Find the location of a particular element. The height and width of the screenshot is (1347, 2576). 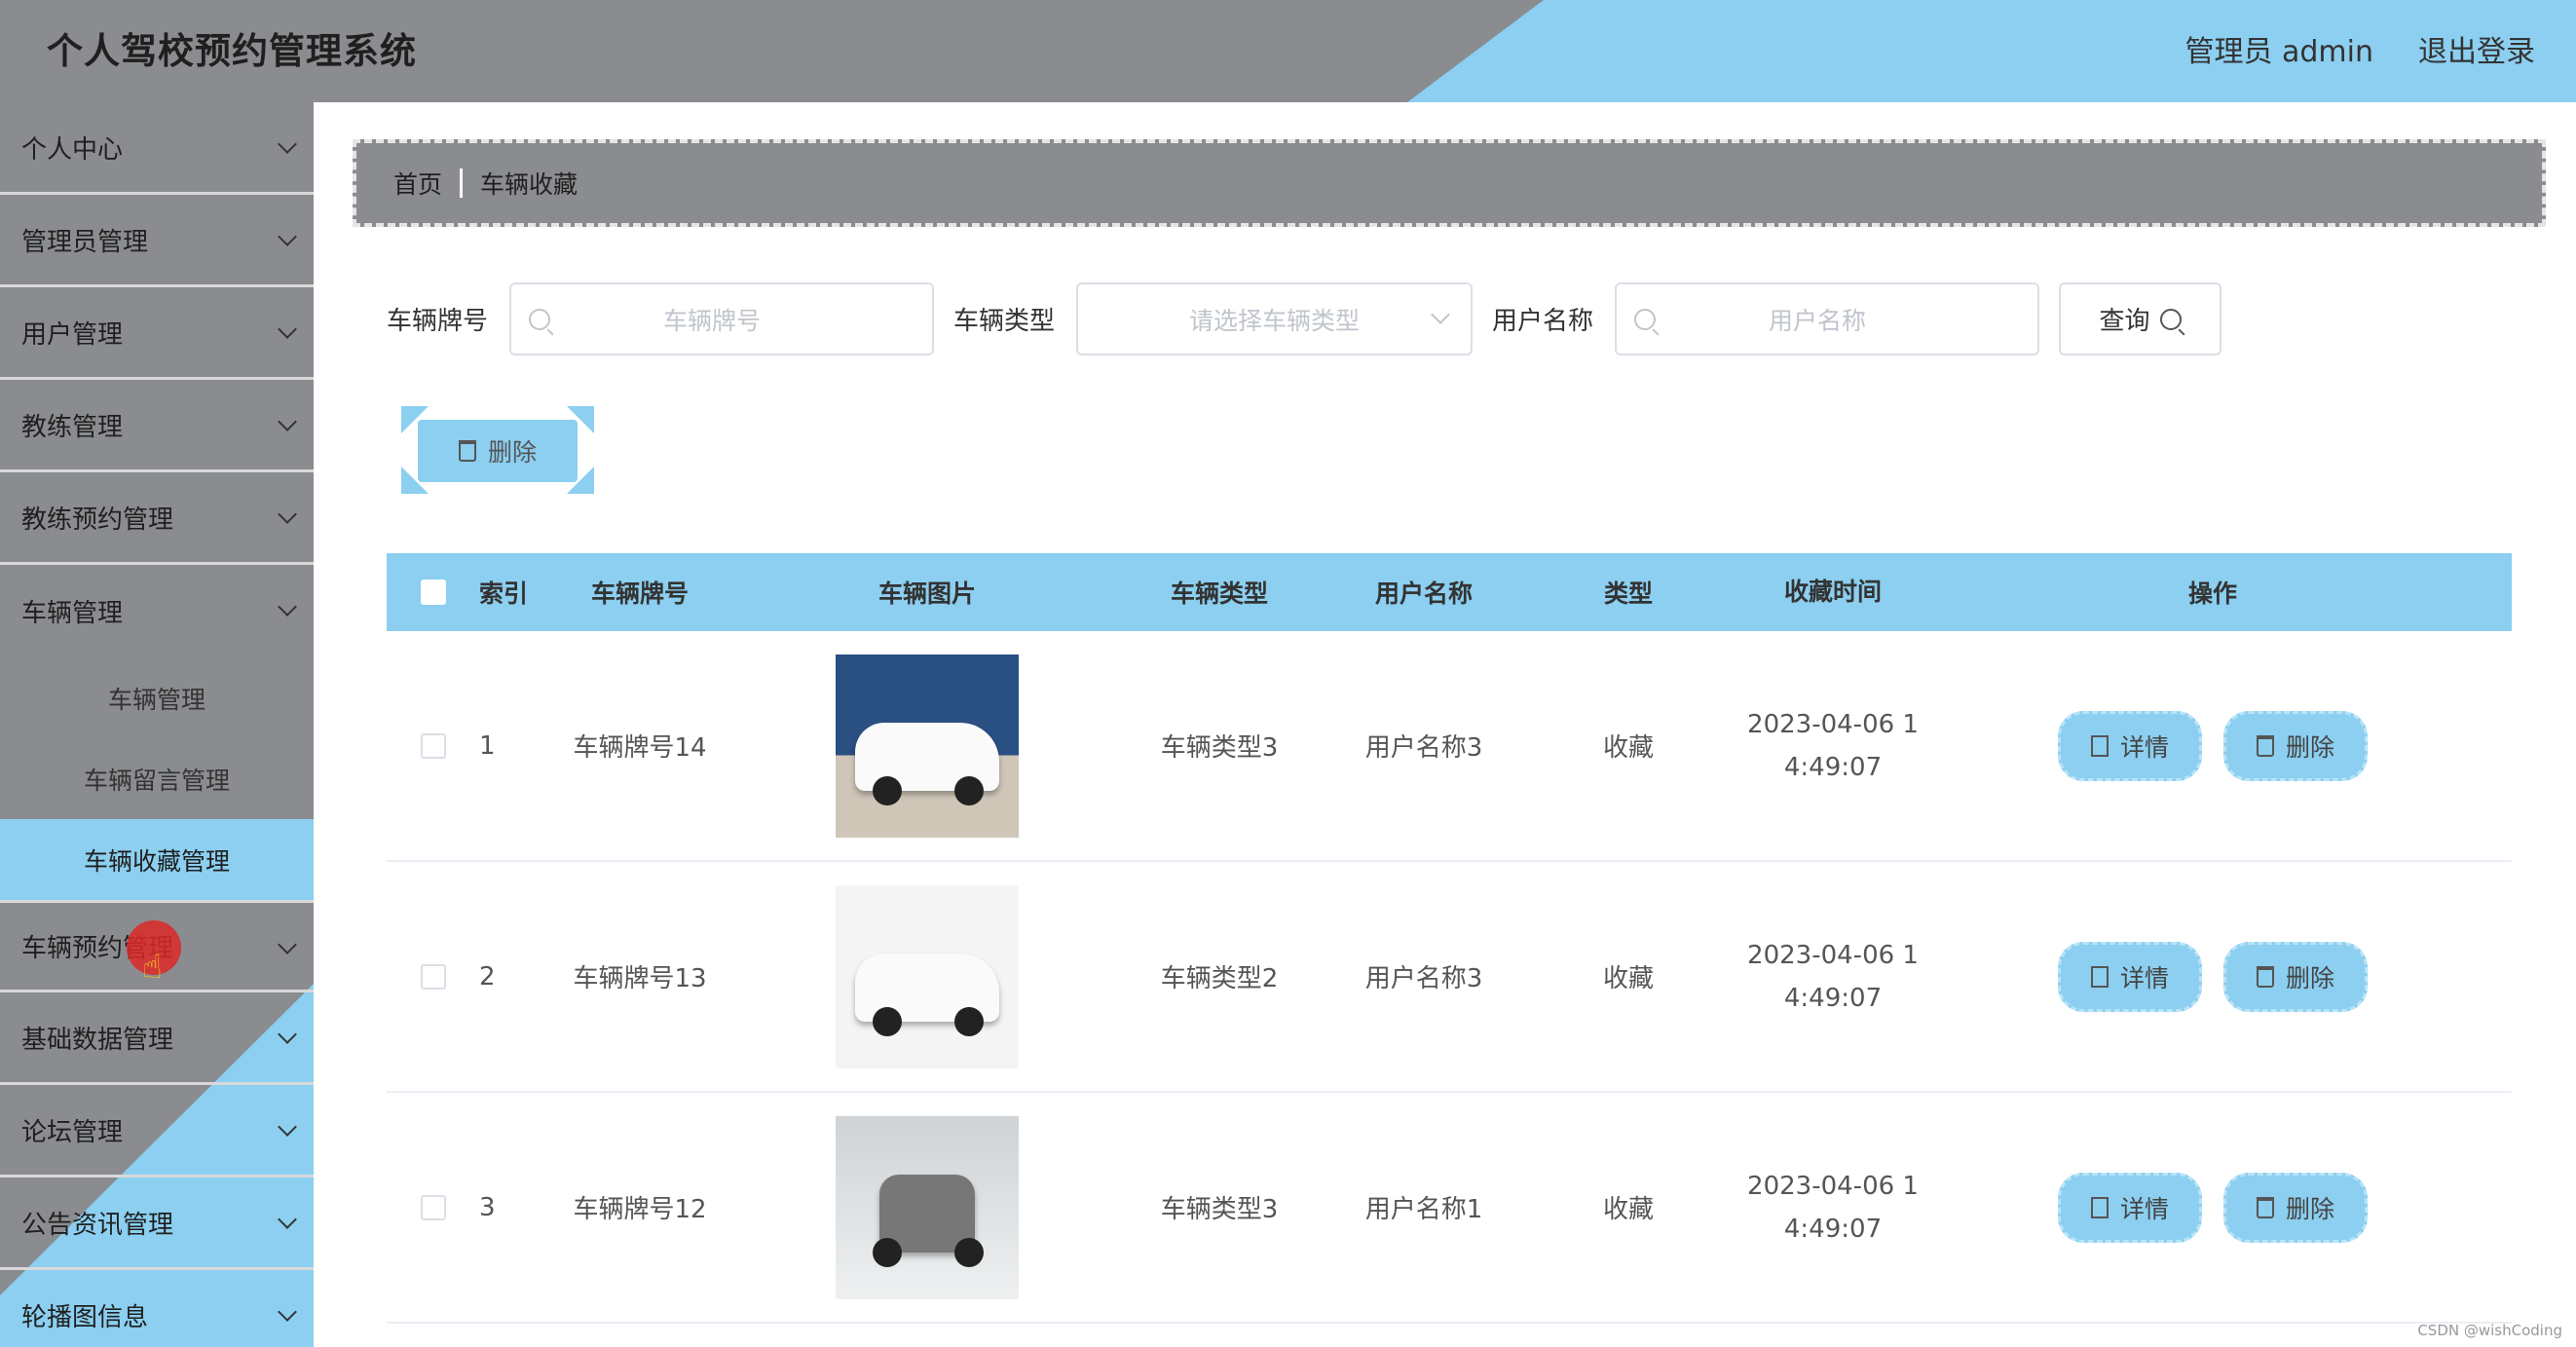

cell-type: 车辆类型3 is located at coordinates (1219, 1209).